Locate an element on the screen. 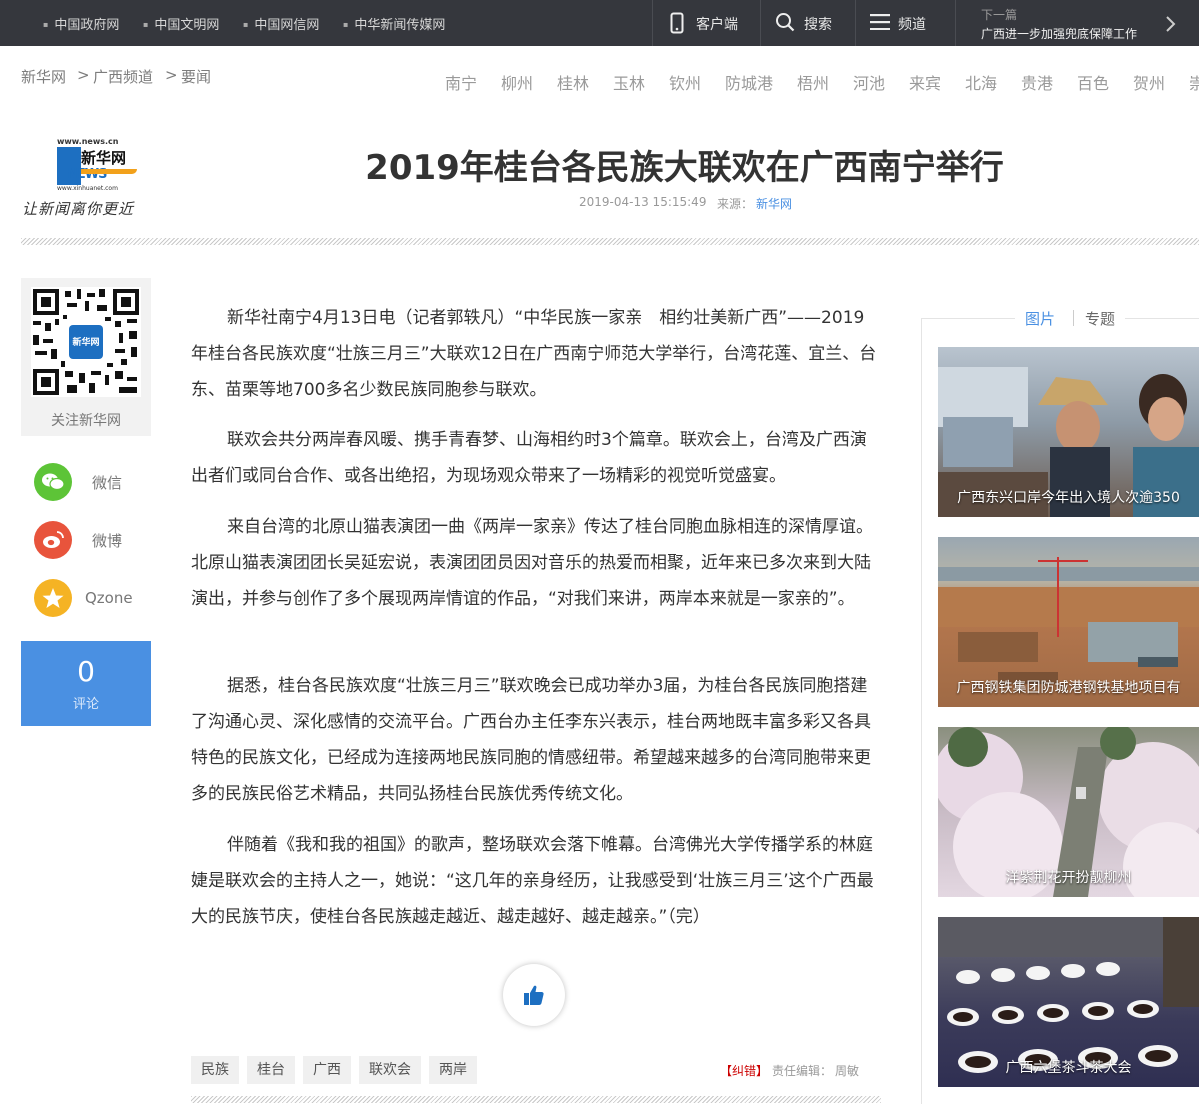 This screenshot has width=1199, height=1104. thumbs-up-icon is located at coordinates (534, 995).